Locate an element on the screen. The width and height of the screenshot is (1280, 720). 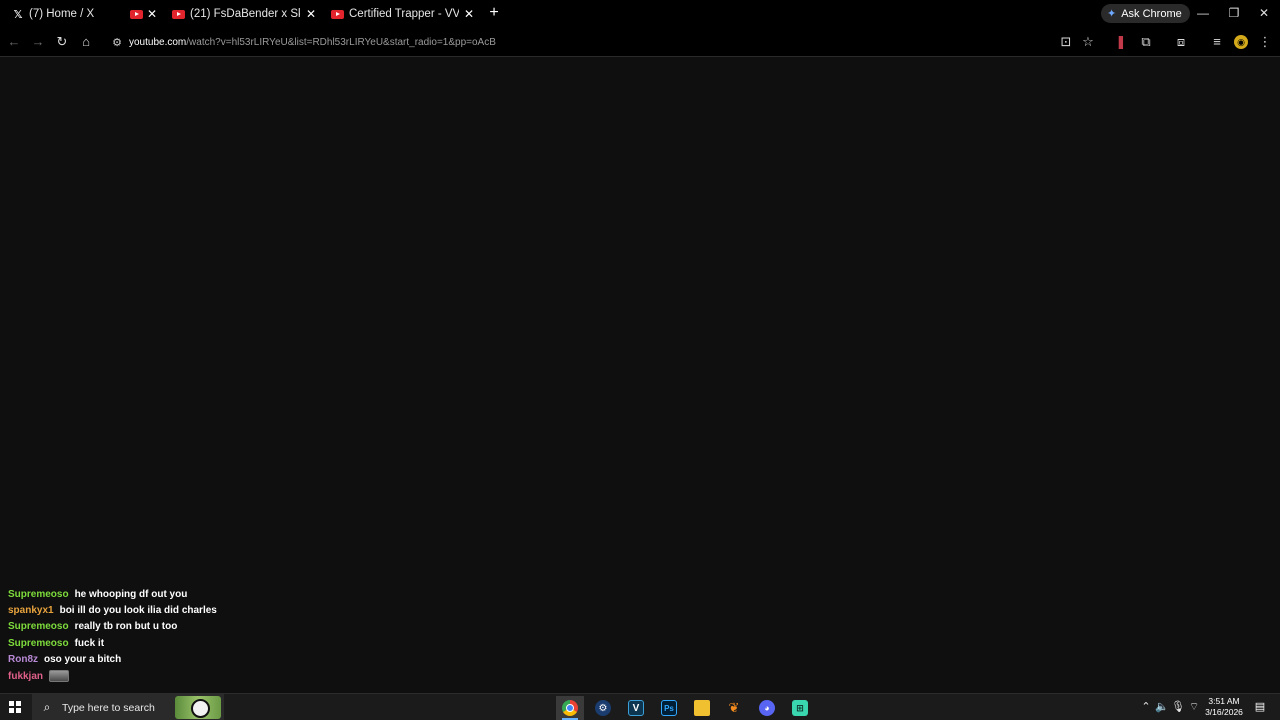
taskbar-search-box: ⌕ Type here to search is located at coordinates (128, 707).